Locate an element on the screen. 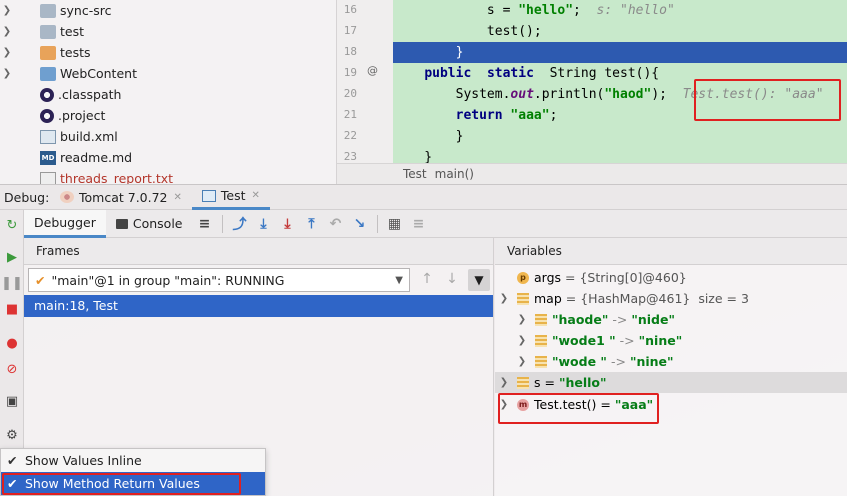  trace-icon: ≡ is located at coordinates (419, 224).